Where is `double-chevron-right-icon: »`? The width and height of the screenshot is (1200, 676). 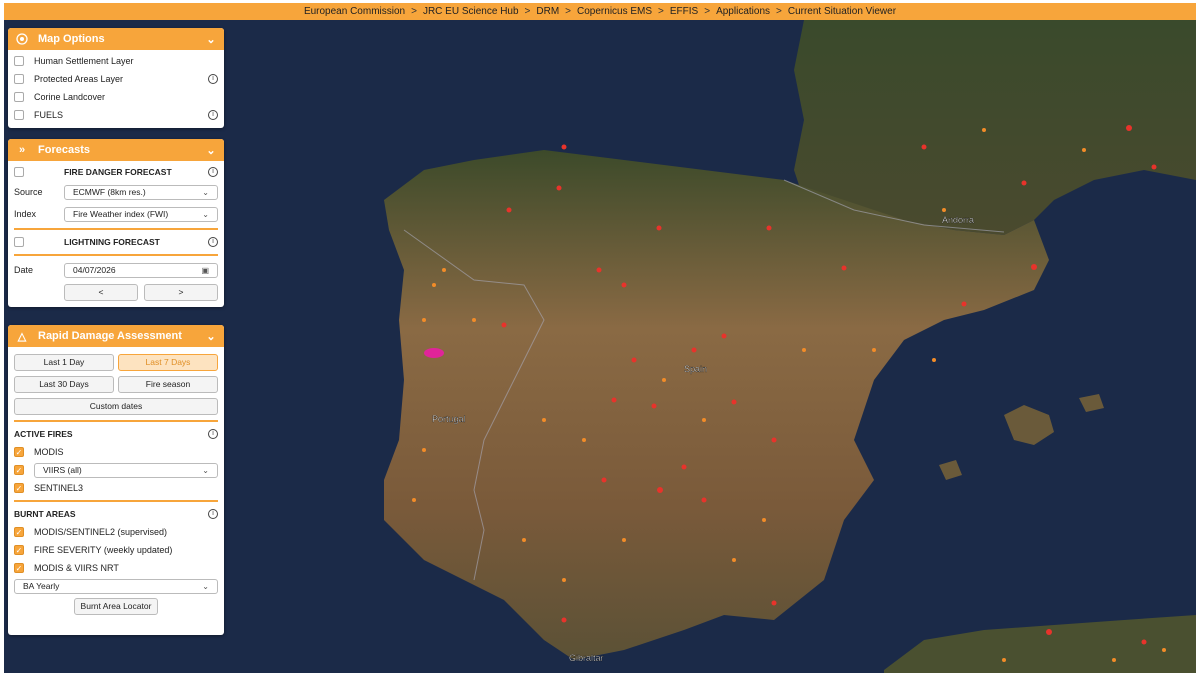
double-chevron-right-icon: » is located at coordinates (22, 150).